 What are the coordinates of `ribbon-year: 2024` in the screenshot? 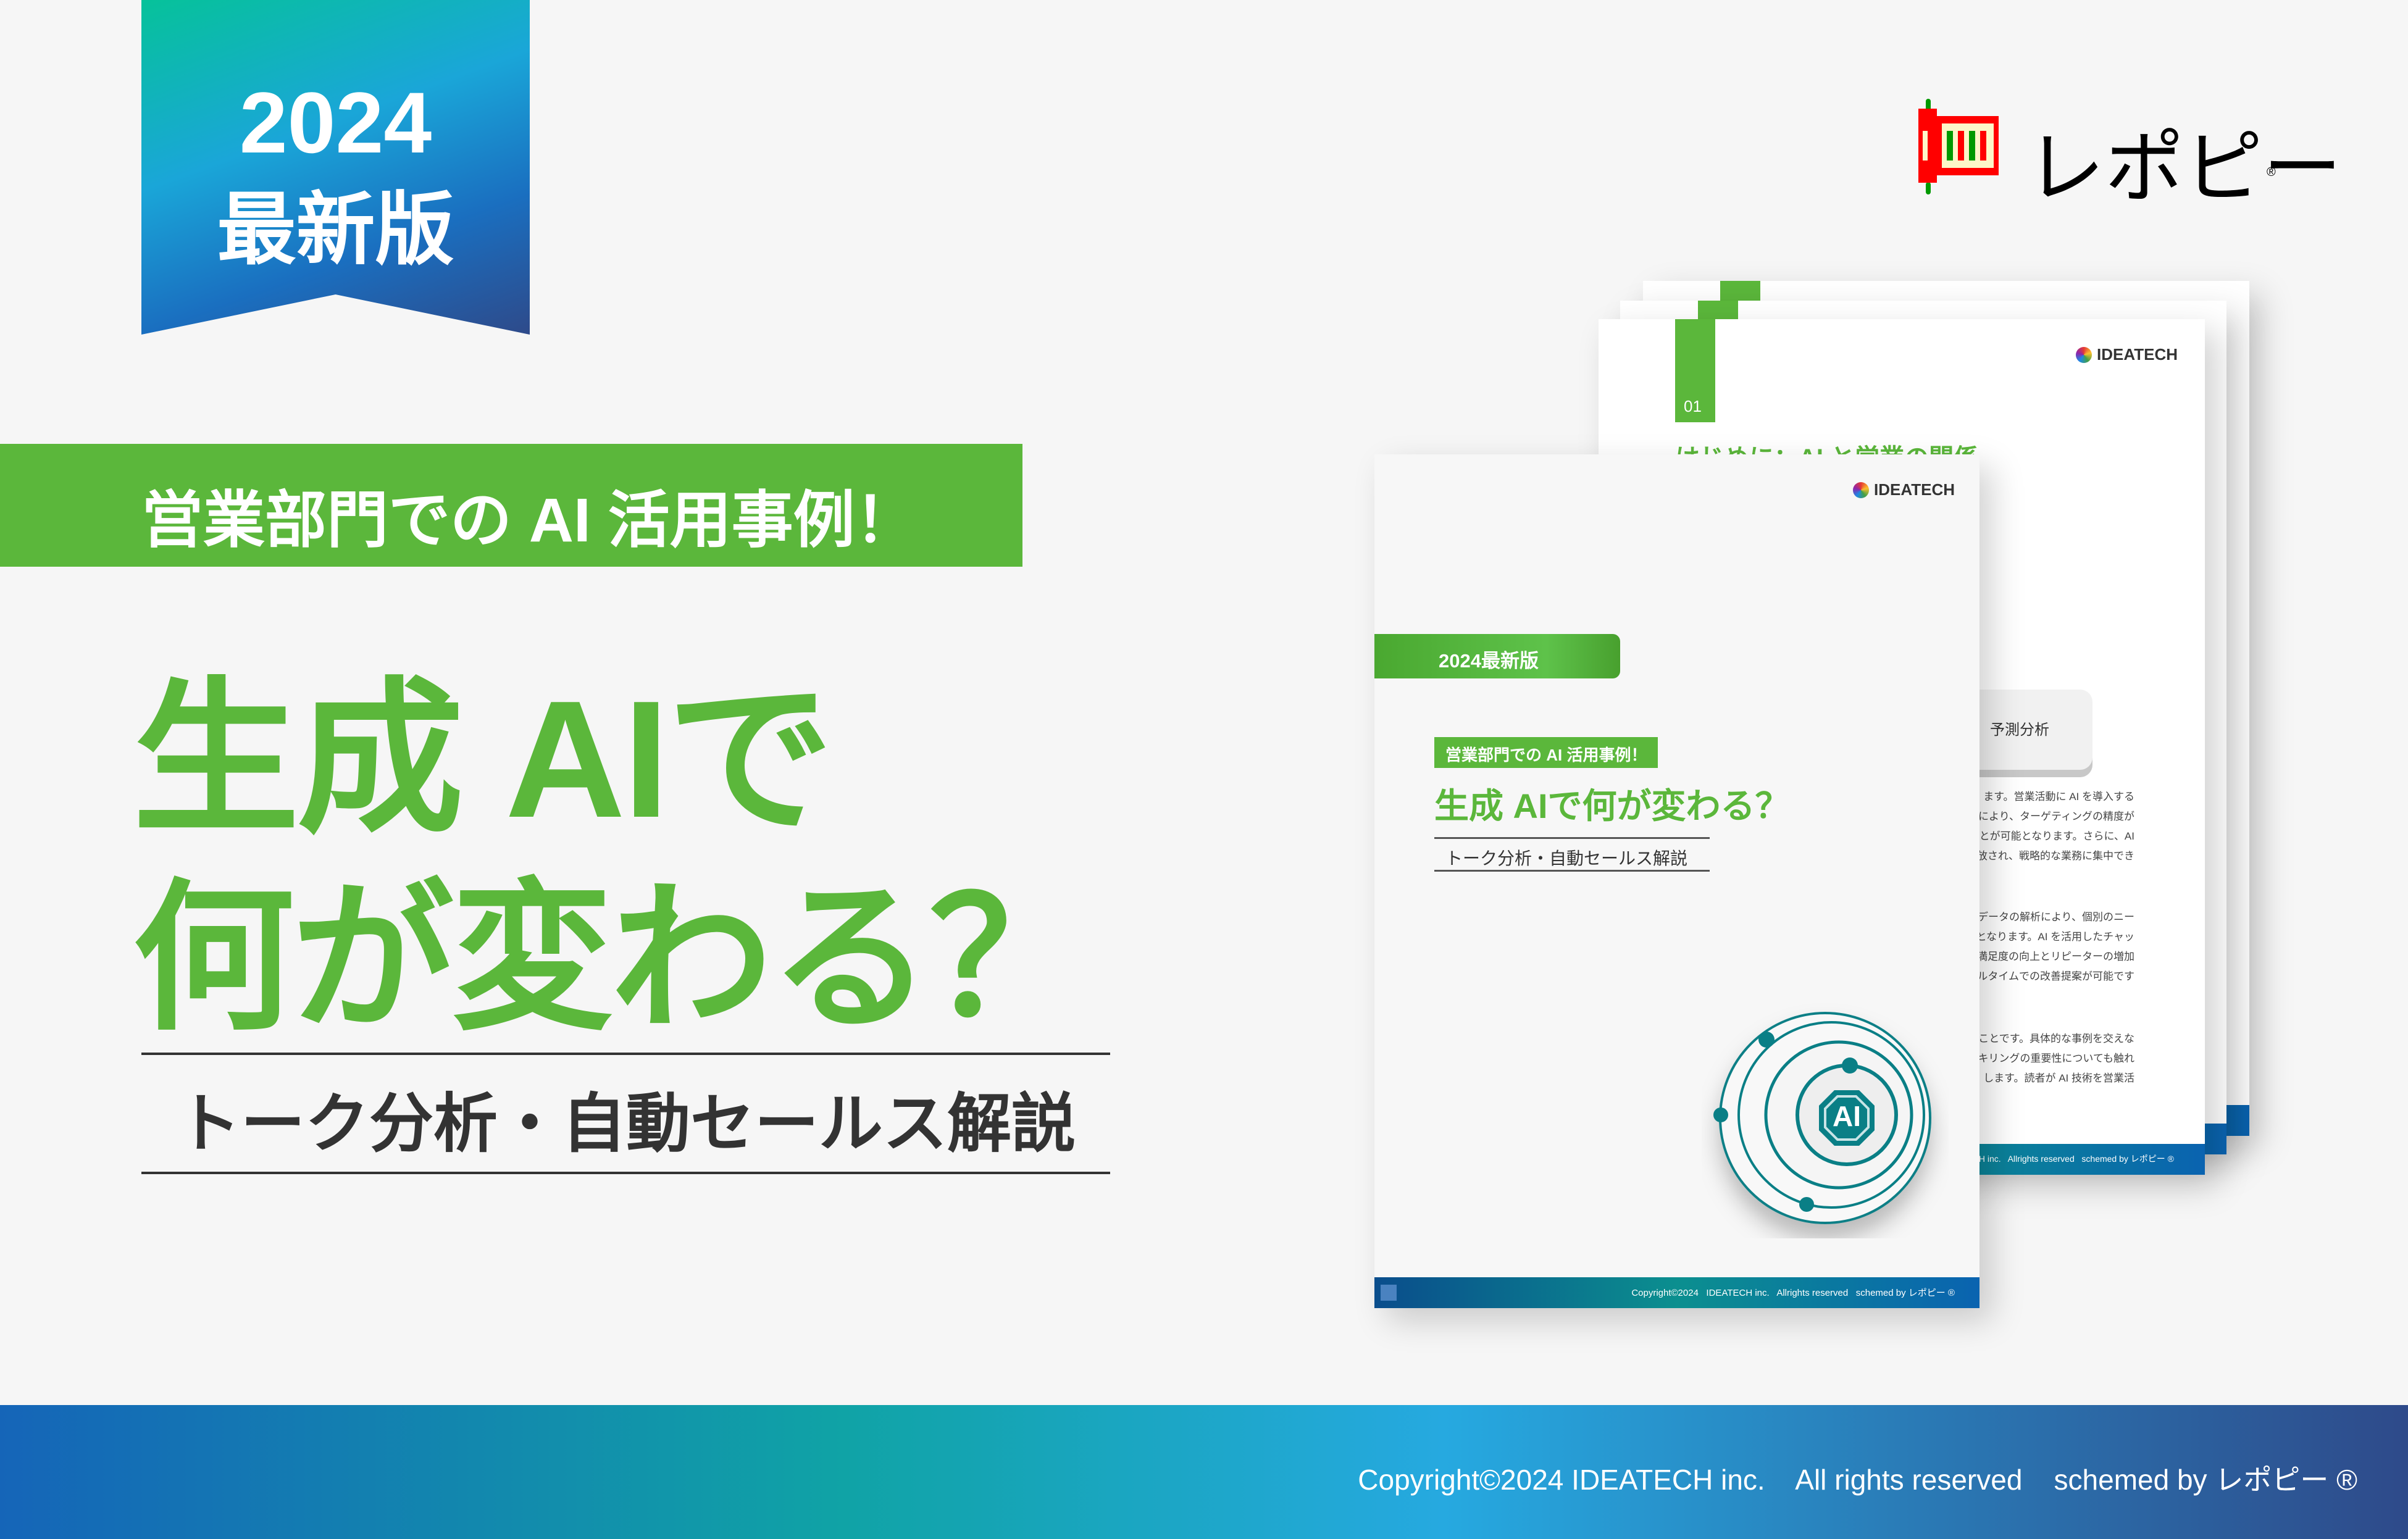 It's located at (335, 122).